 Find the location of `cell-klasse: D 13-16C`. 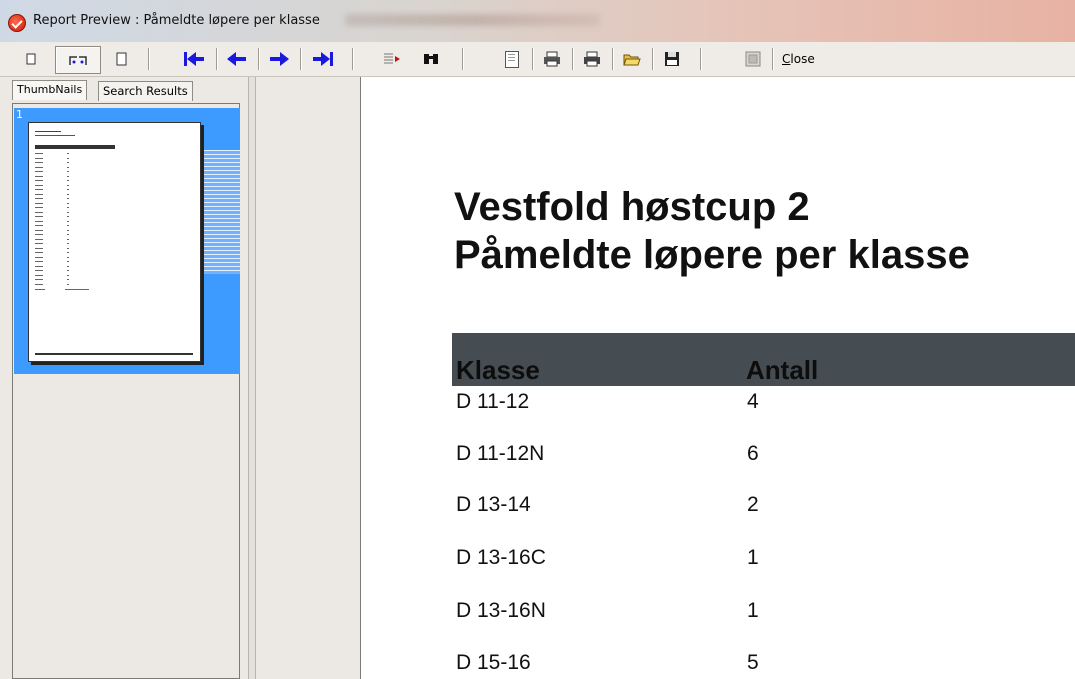

cell-klasse: D 13-16C is located at coordinates (501, 557).